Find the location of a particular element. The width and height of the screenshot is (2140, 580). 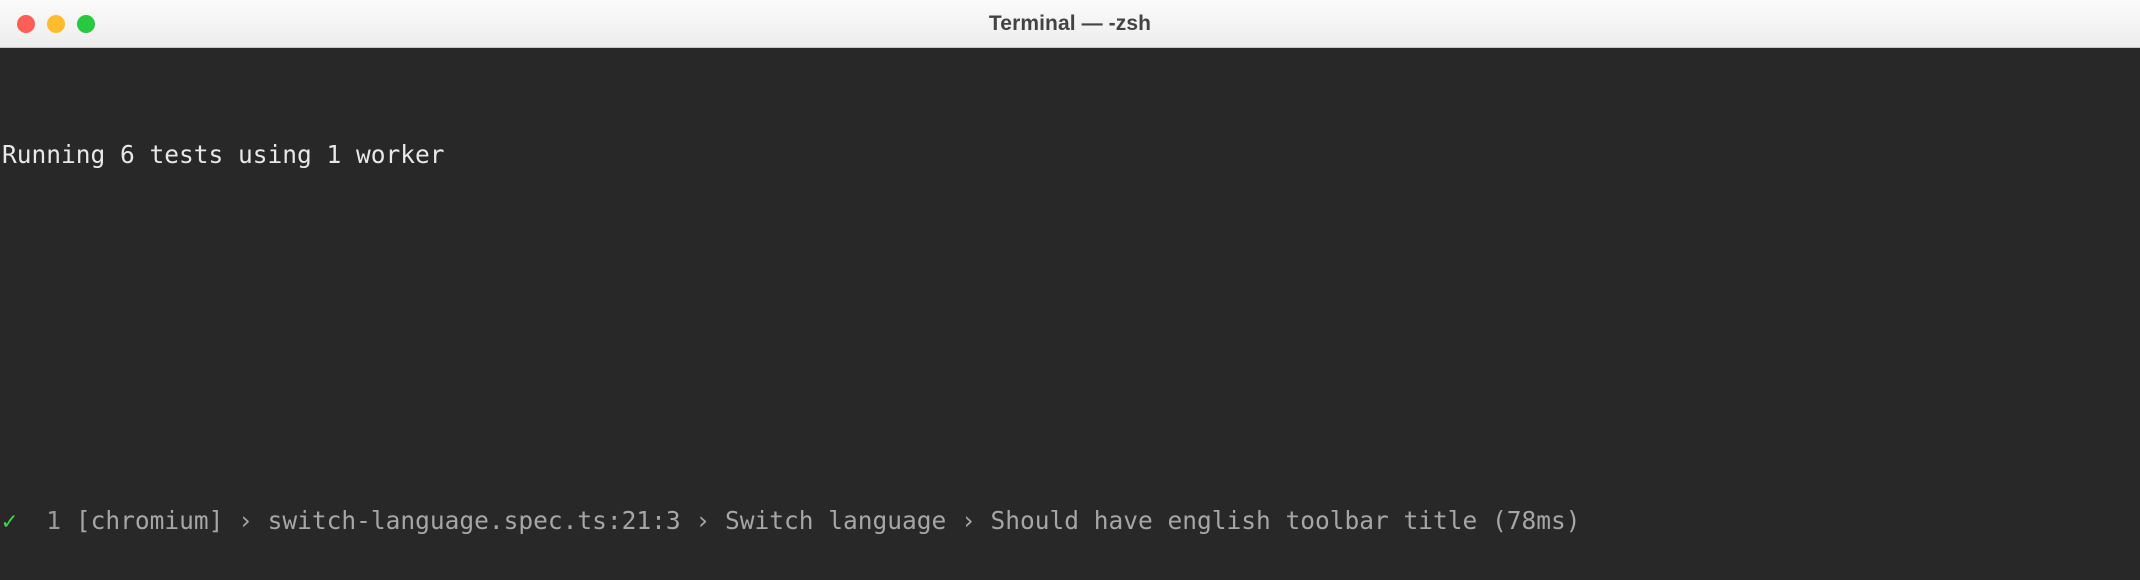

test-index: 1 is located at coordinates (54, 520).